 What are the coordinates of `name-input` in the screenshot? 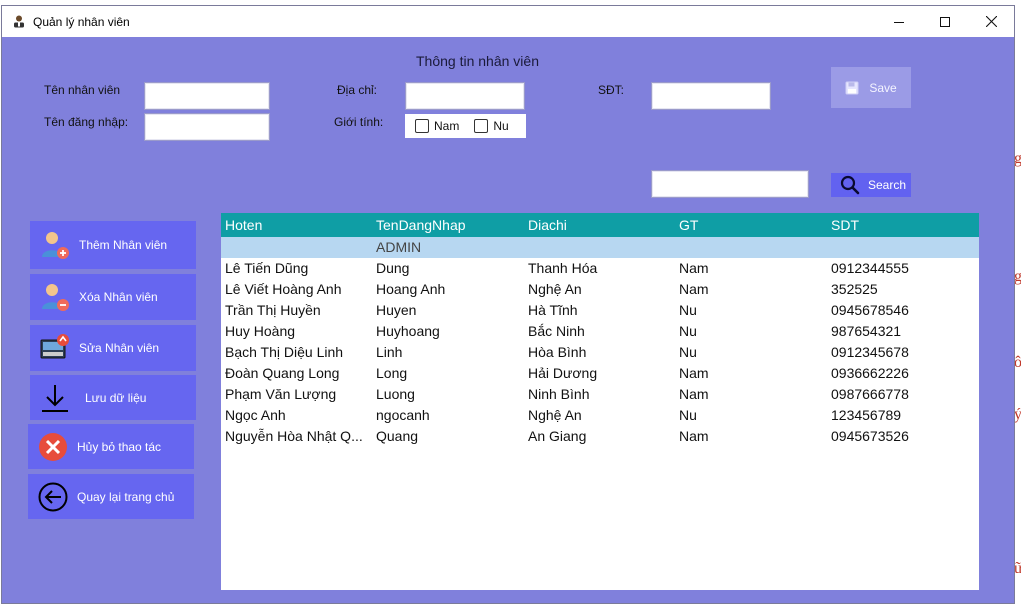 It's located at (207, 96).